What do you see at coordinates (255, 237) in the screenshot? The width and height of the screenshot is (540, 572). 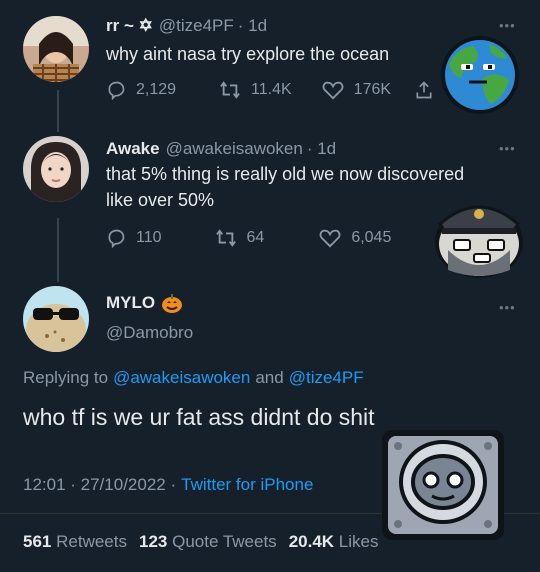 I see `retweet-count: 64` at bounding box center [255, 237].